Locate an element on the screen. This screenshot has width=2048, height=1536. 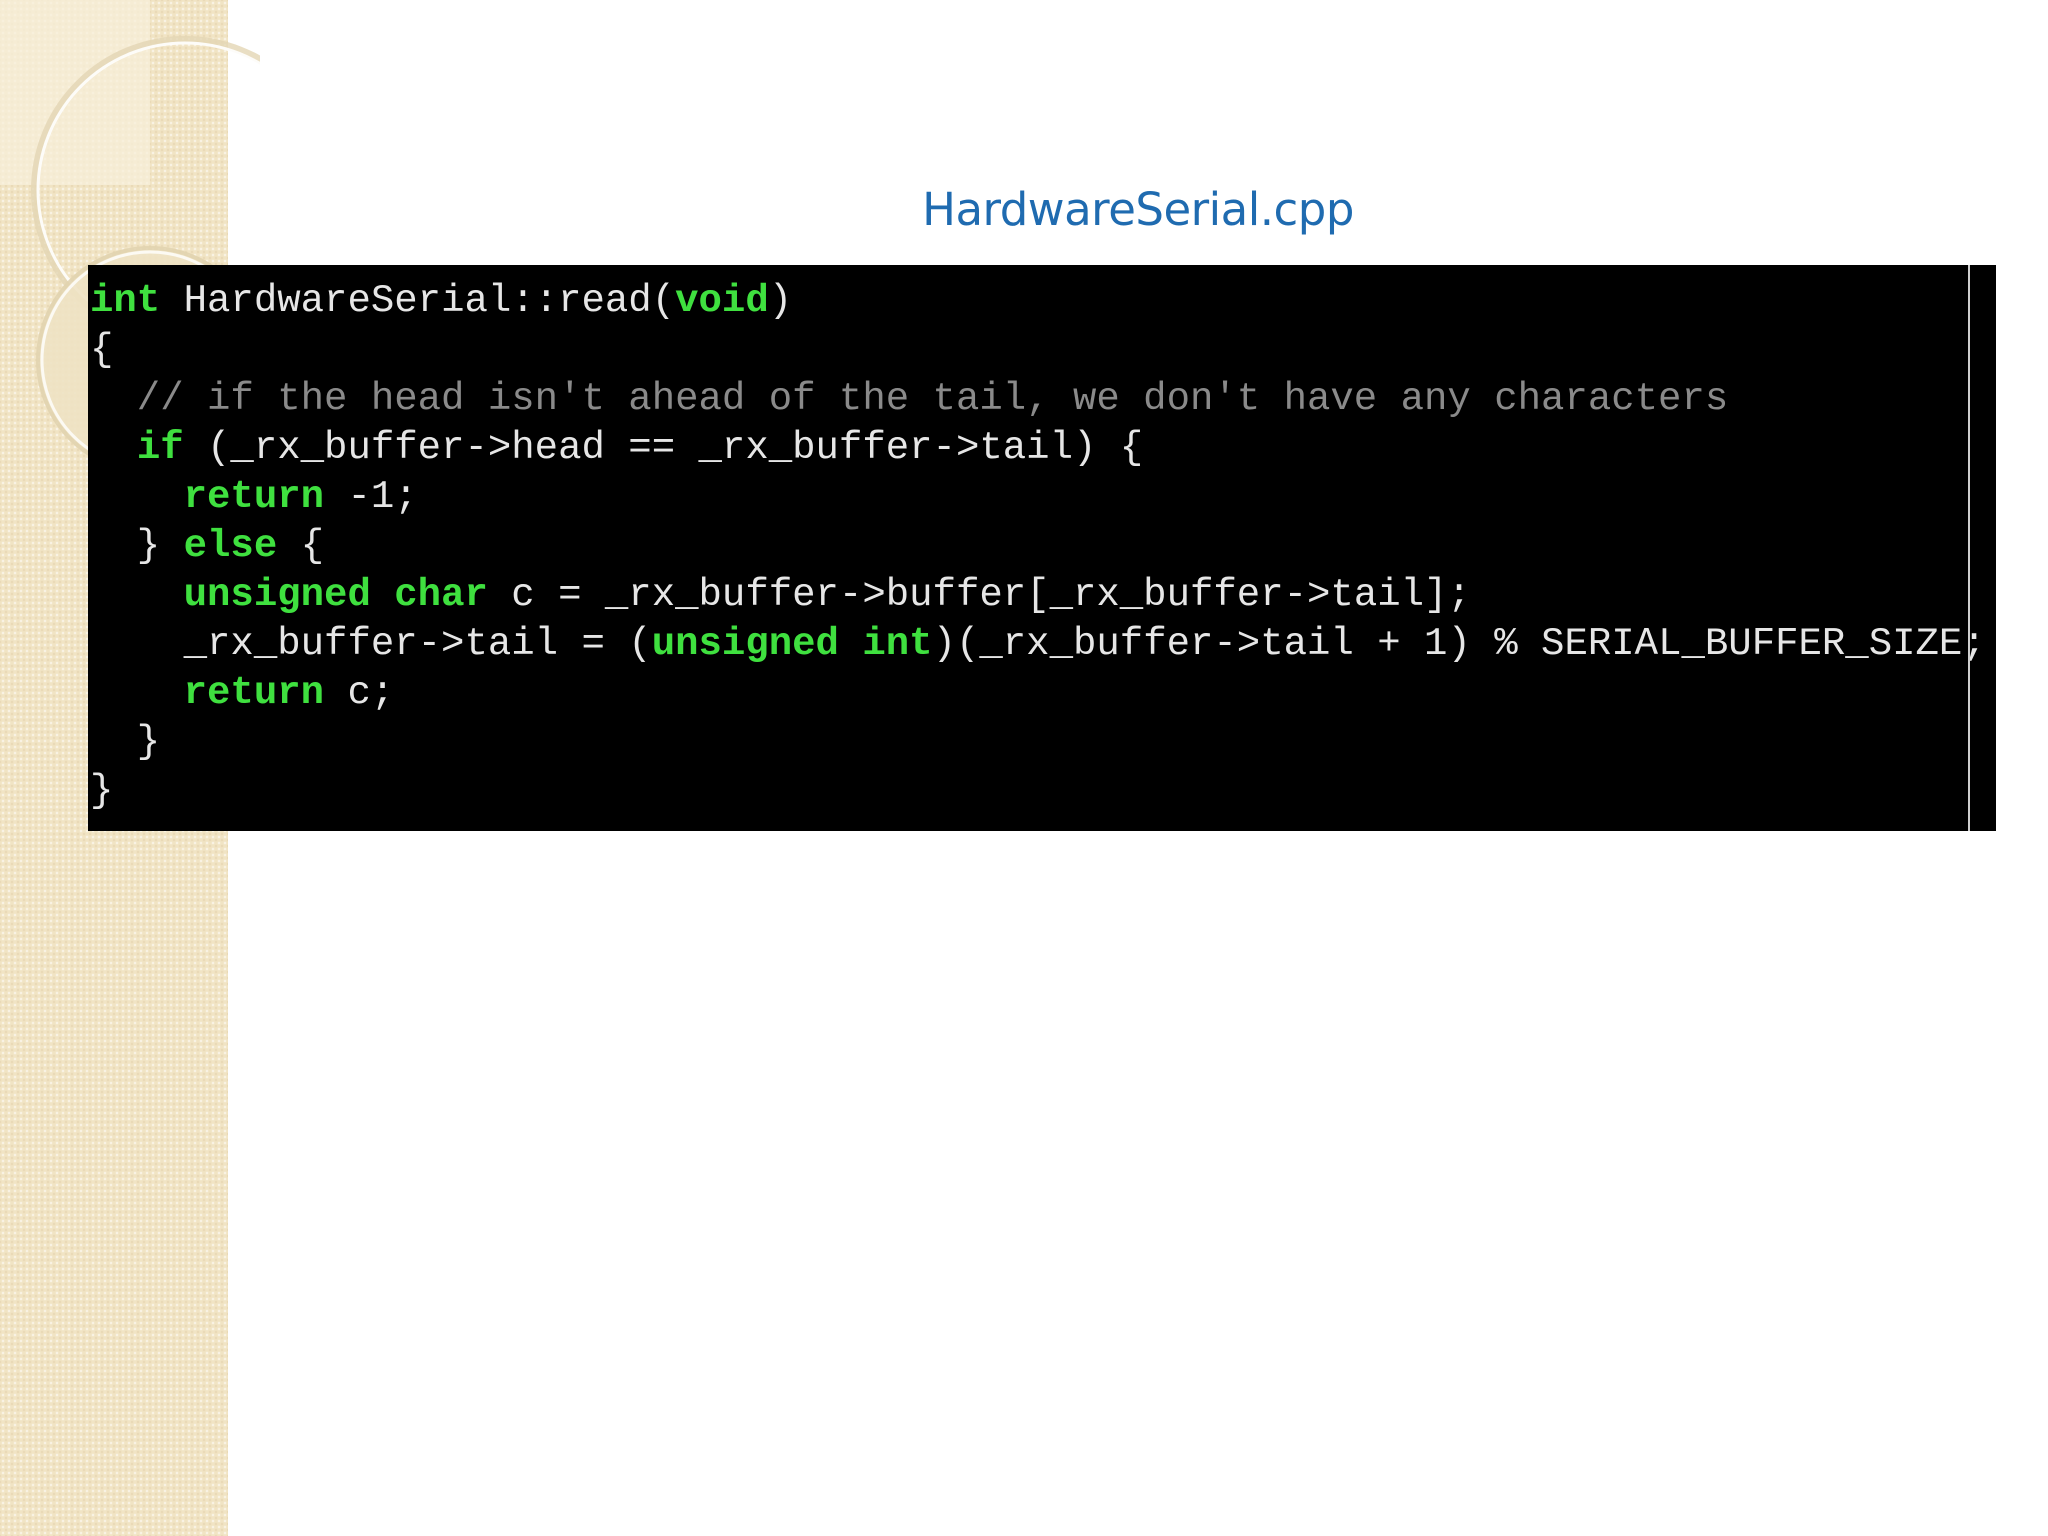
code-line: int HardwareSerial::read(void) is located at coordinates (1038, 301).